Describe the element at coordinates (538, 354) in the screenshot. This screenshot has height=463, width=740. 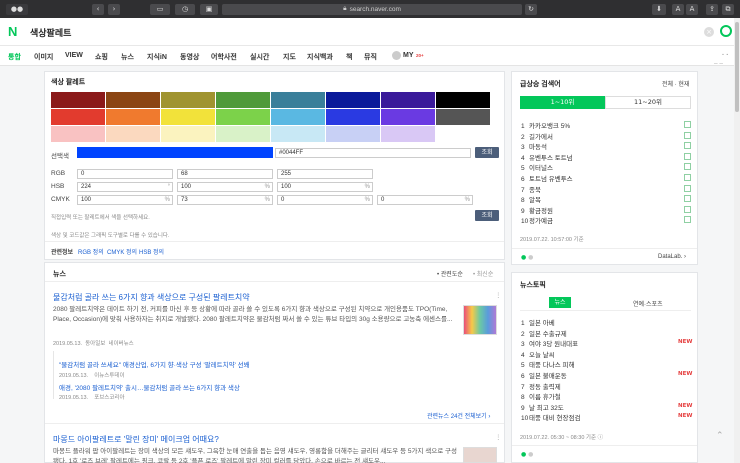
I see `newstopic-item: 4 오늘 날씨` at that location.